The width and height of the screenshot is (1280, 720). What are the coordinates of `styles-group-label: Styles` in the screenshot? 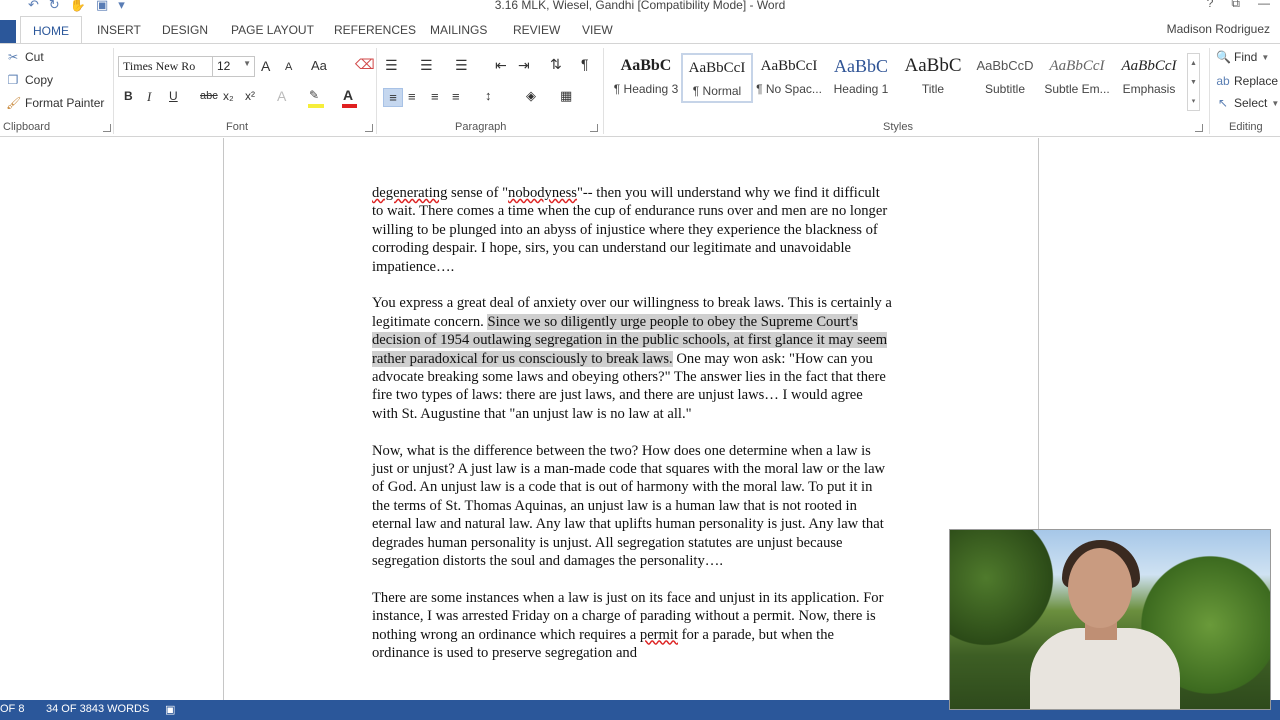 It's located at (898, 127).